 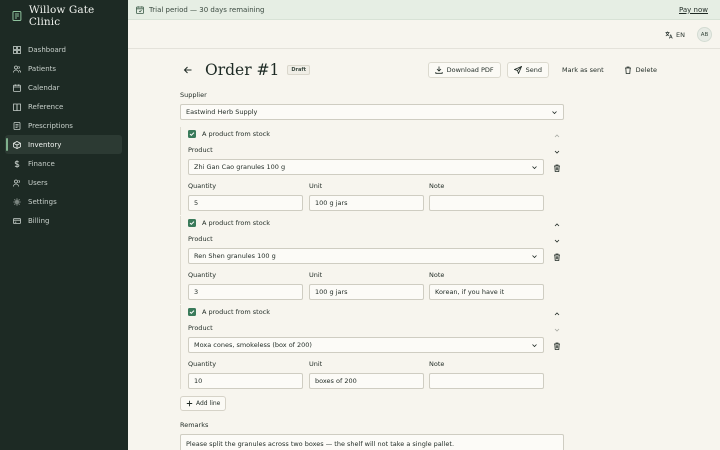 What do you see at coordinates (41, 163) in the screenshot?
I see `sidebar-item-label: Finance` at bounding box center [41, 163].